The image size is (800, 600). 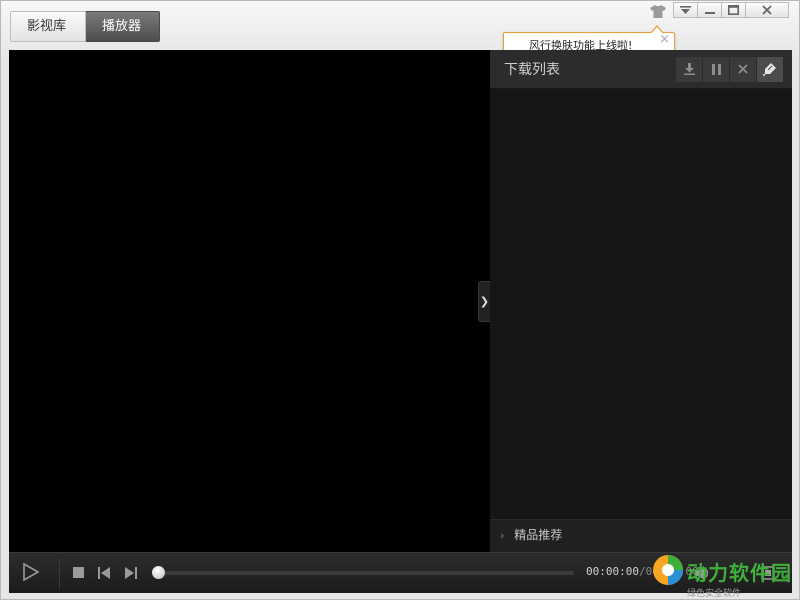 What do you see at coordinates (502, 535) in the screenshot?
I see `chevron-right-icon: ›` at bounding box center [502, 535].